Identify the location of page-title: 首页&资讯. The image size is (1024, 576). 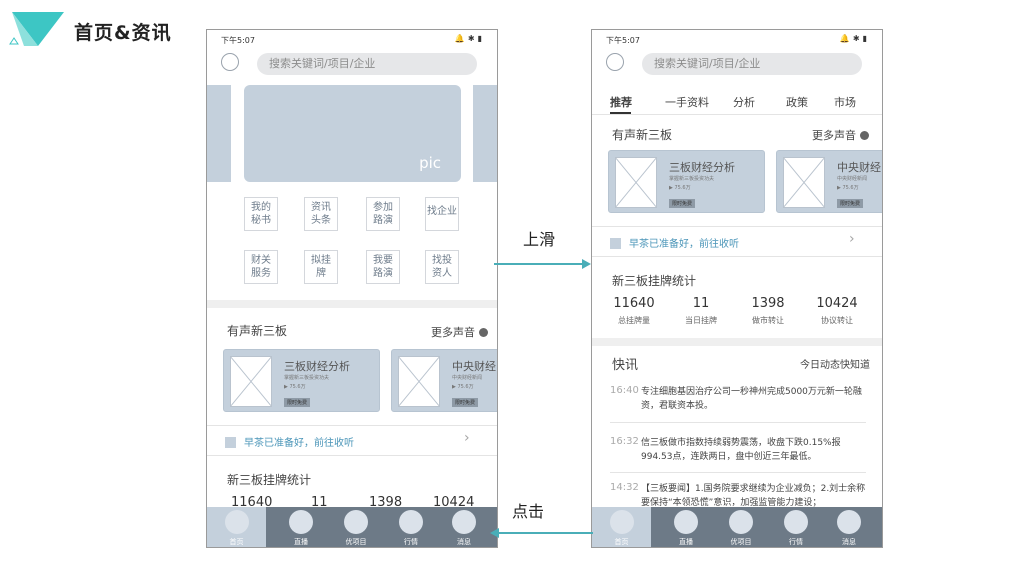
(123, 33).